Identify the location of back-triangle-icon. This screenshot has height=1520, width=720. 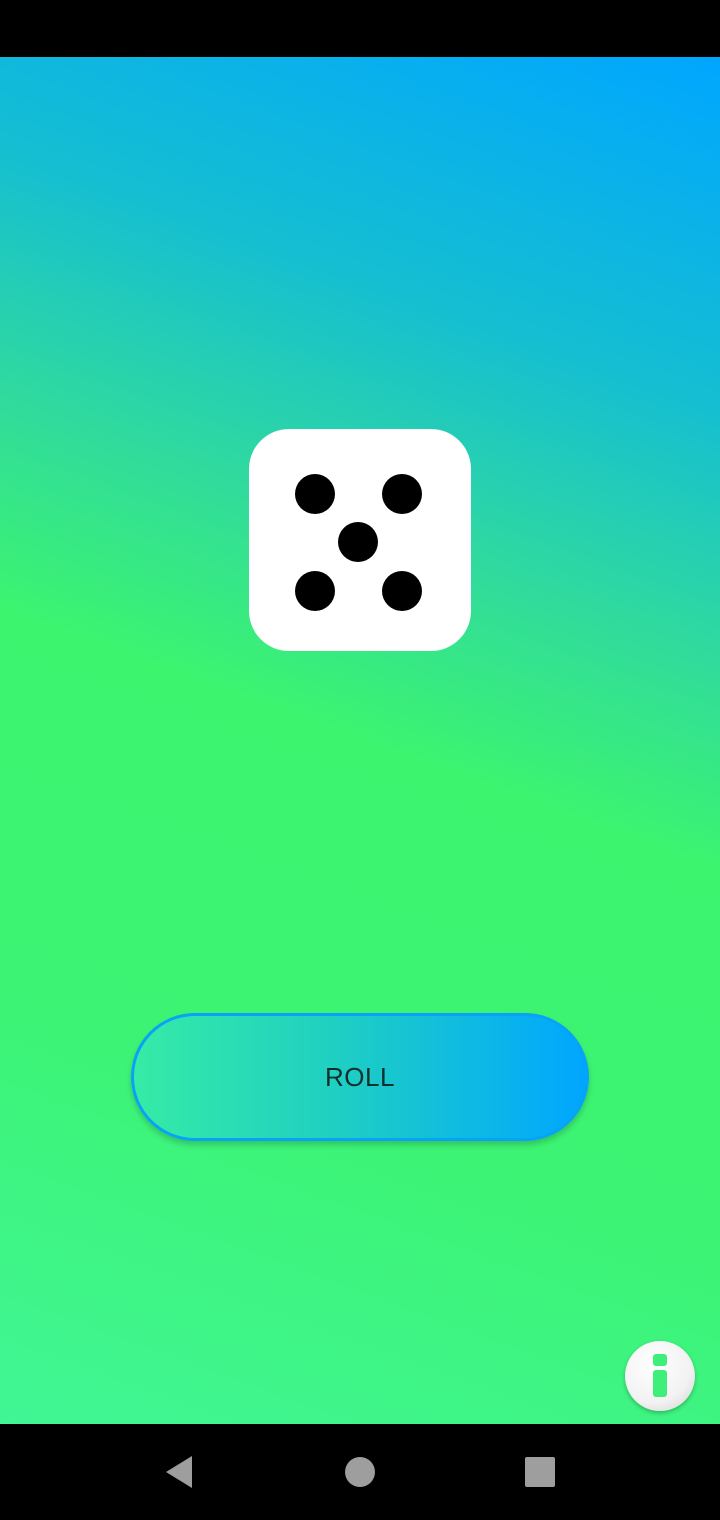
(179, 1472).